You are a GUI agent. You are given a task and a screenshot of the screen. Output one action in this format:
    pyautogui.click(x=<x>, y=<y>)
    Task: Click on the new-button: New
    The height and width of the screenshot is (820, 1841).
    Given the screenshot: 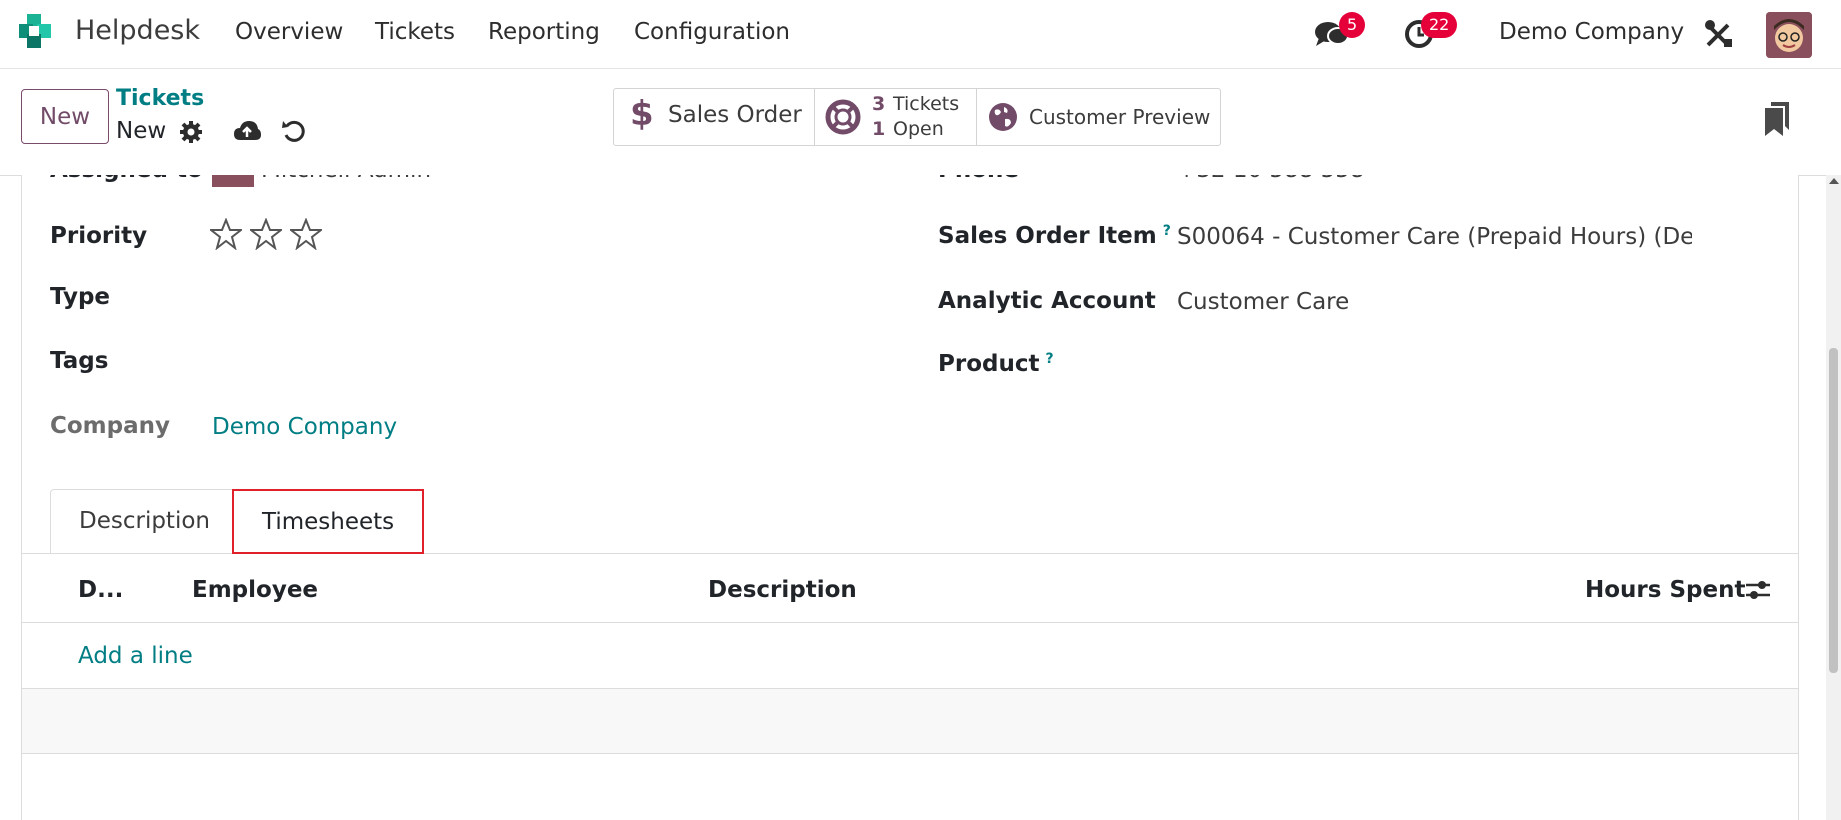 What is the action you would take?
    pyautogui.click(x=65, y=116)
    